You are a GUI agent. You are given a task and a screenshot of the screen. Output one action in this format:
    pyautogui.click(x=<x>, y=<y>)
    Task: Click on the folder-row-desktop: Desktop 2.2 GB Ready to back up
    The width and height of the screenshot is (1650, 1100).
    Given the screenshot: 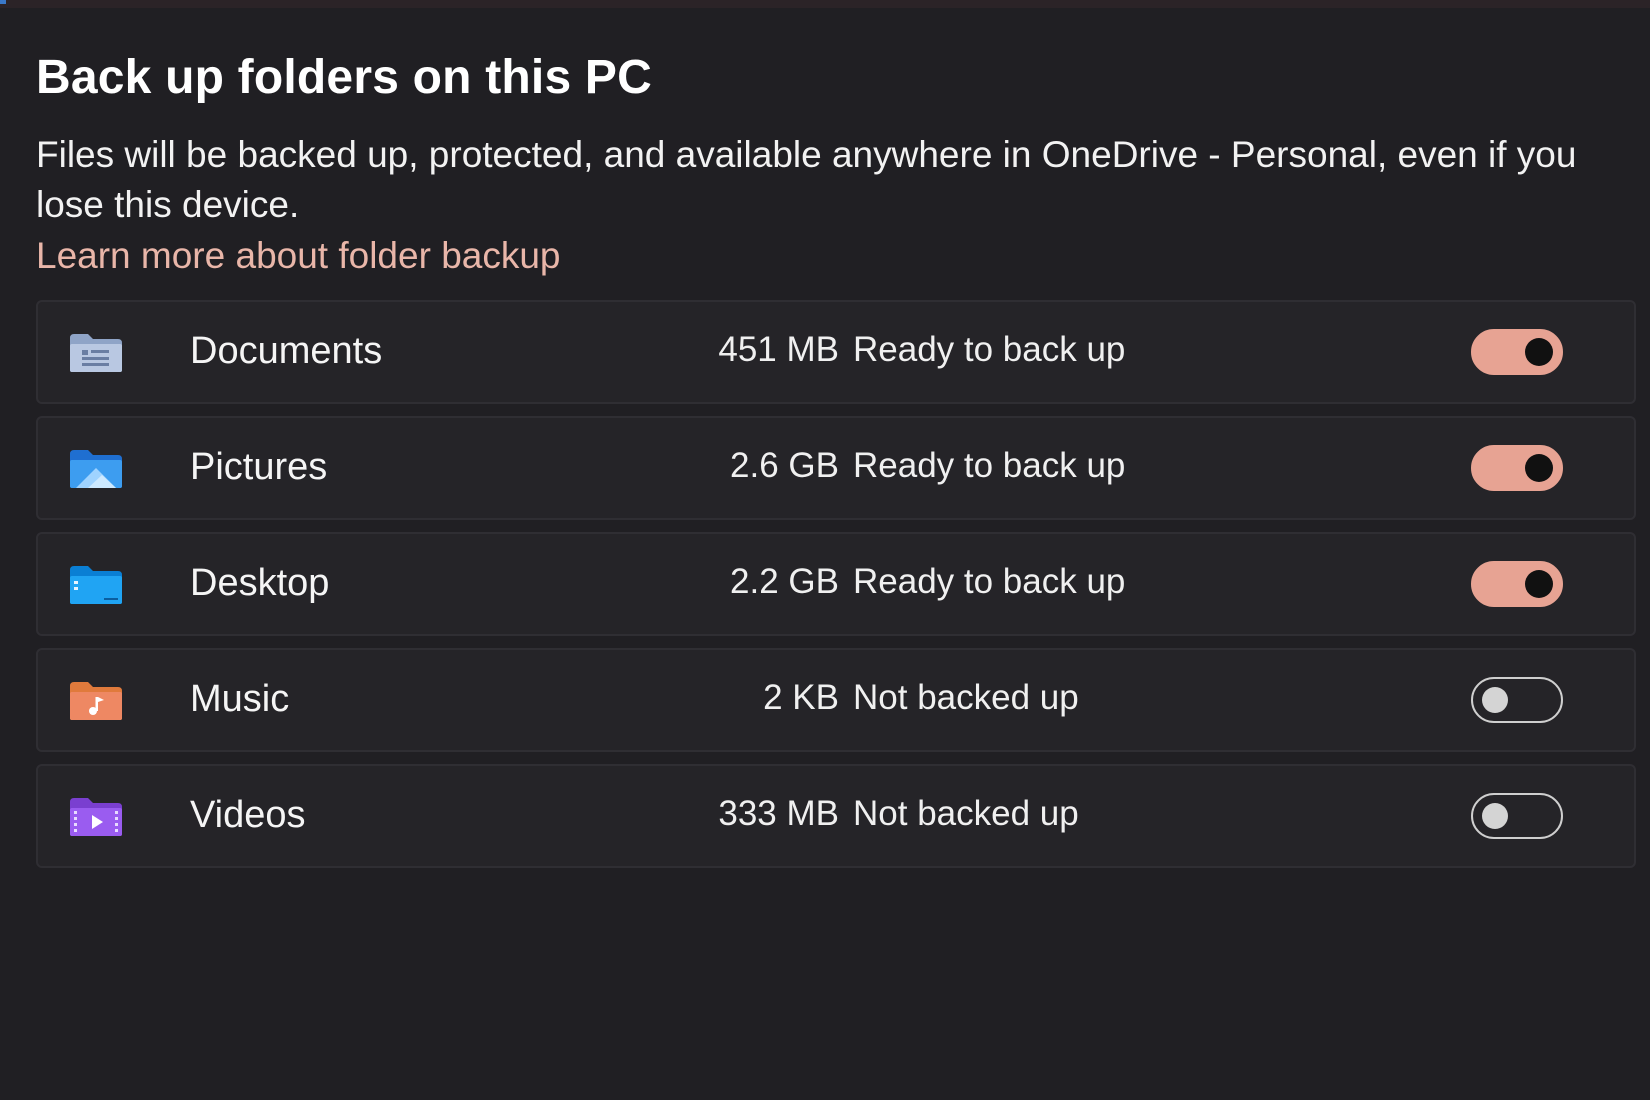 What is the action you would take?
    pyautogui.click(x=836, y=584)
    